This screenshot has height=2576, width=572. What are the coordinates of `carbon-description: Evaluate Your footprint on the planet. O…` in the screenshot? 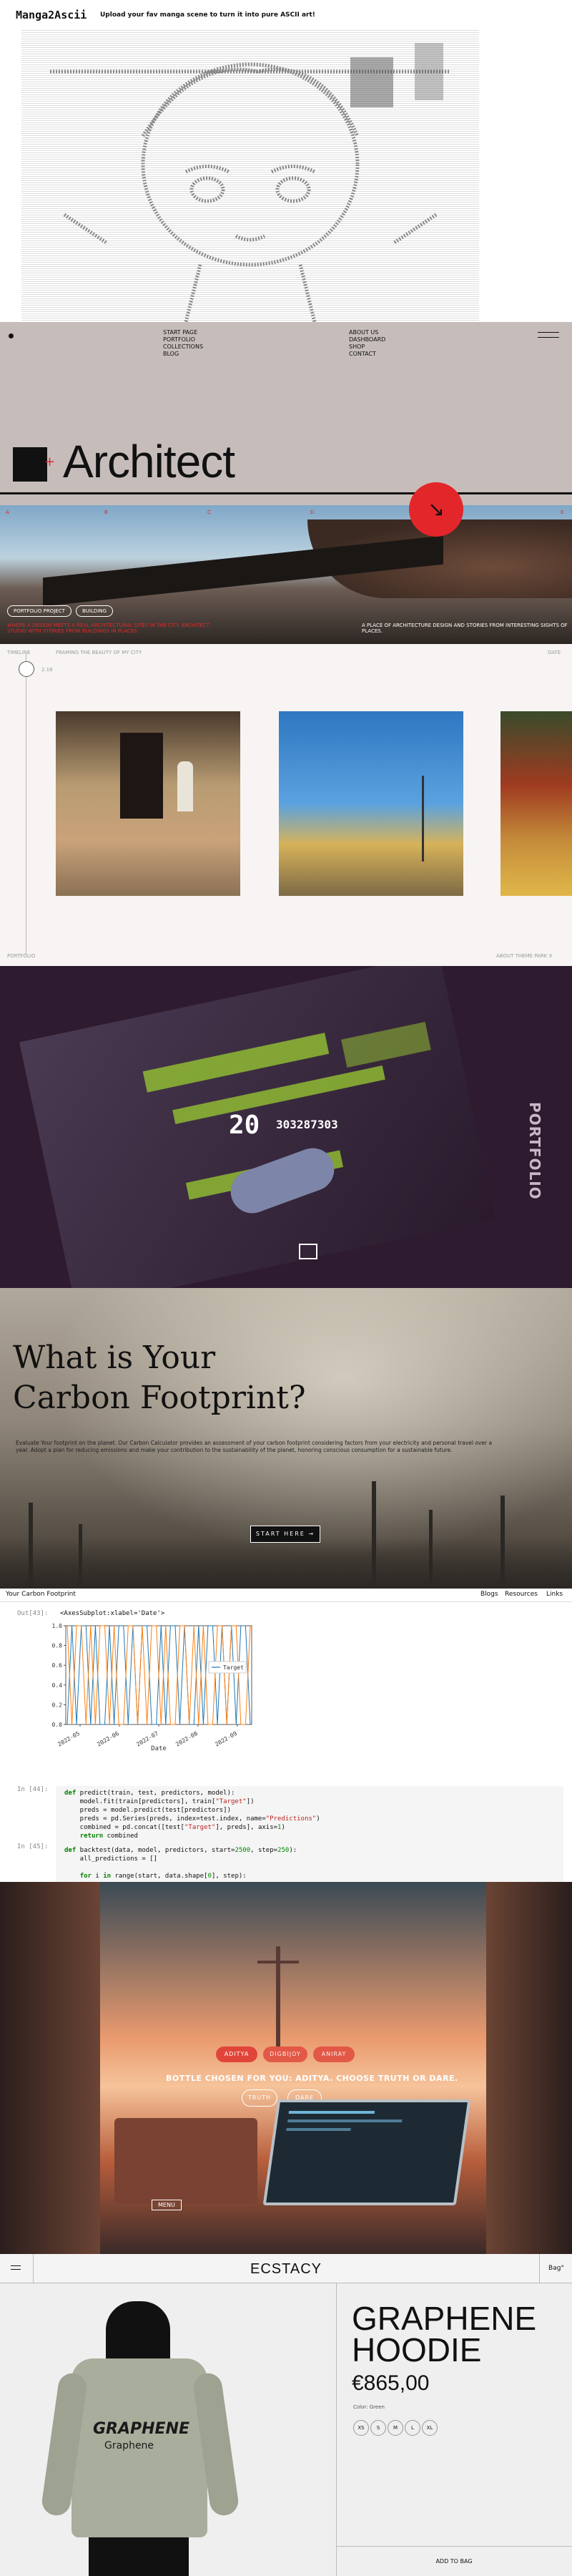 It's located at (254, 1446).